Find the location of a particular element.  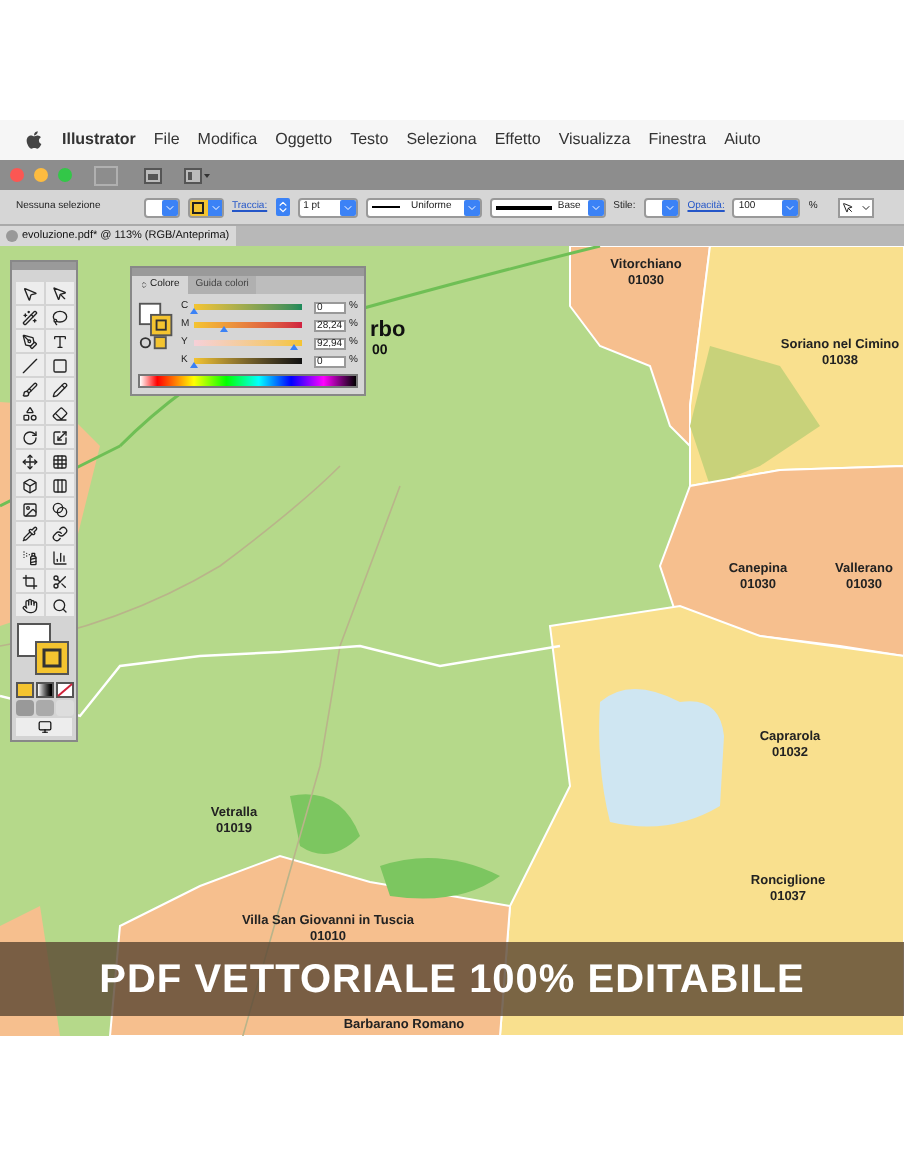

stroke-dropdown is located at coordinates (206, 207).